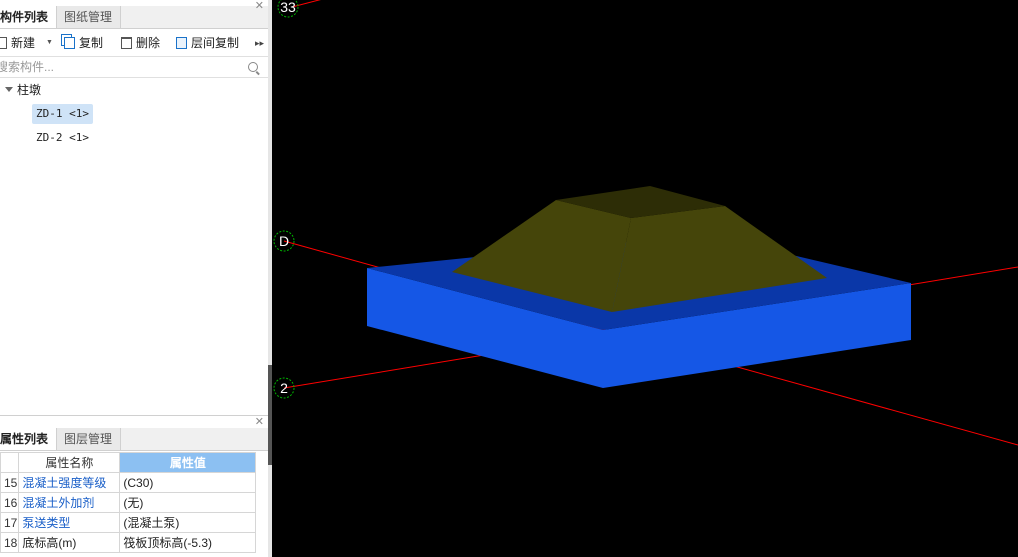  What do you see at coordinates (188, 462) in the screenshot?
I see `property-value-header: 属性值` at bounding box center [188, 462].